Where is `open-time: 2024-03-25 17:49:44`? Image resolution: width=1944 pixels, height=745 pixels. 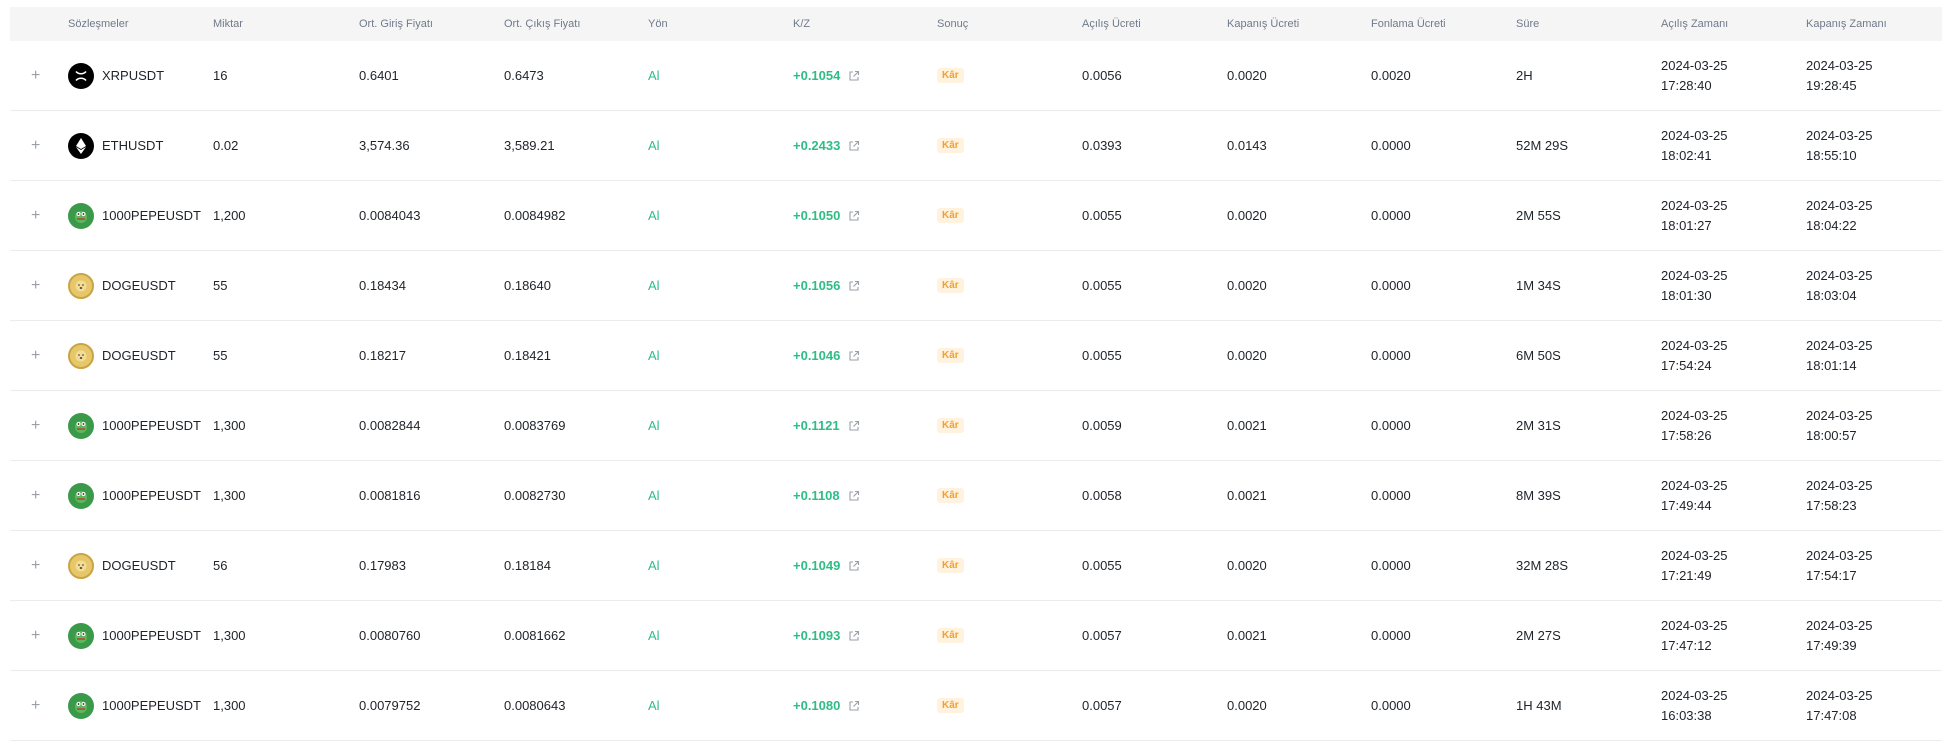
open-time: 2024-03-25 17:49:44 is located at coordinates (1694, 495).